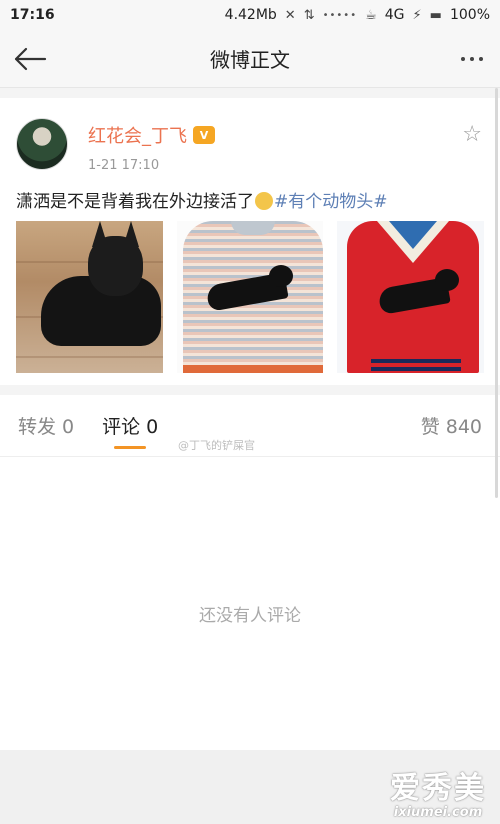 The image size is (500, 824). I want to click on coffee-icon: ☕, so click(371, 15).